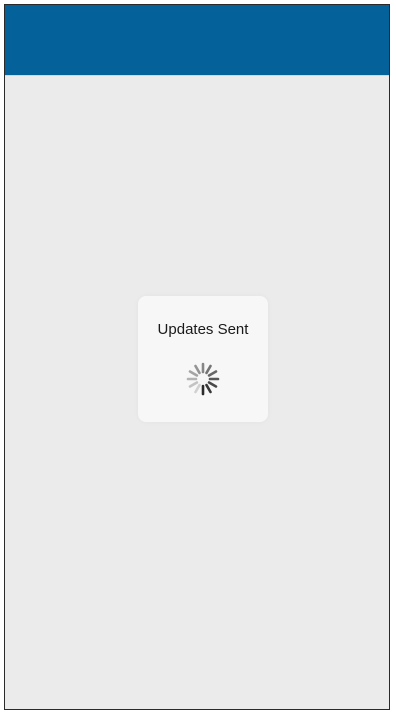 The width and height of the screenshot is (396, 715). Describe the element at coordinates (203, 329) in the screenshot. I see `hud-message: Updates Sent` at that location.